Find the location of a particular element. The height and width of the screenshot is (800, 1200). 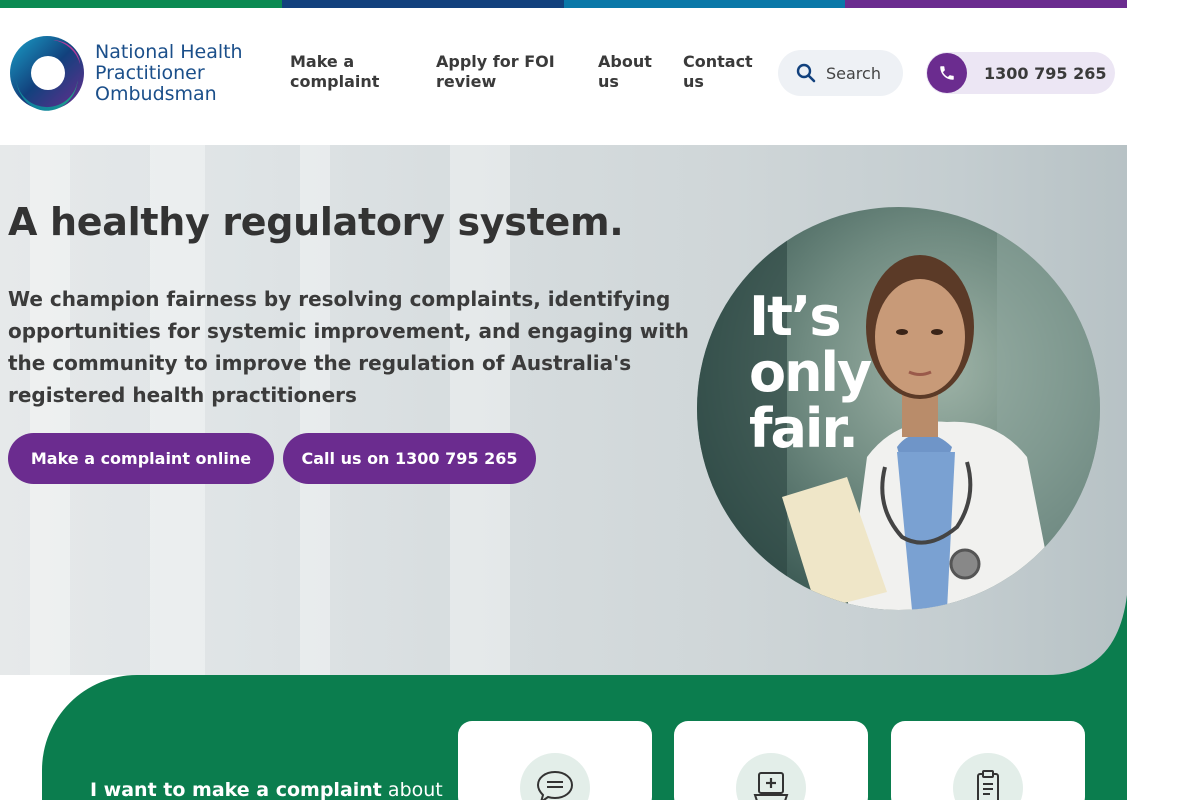

chat-bubble-icon is located at coordinates (555, 785).